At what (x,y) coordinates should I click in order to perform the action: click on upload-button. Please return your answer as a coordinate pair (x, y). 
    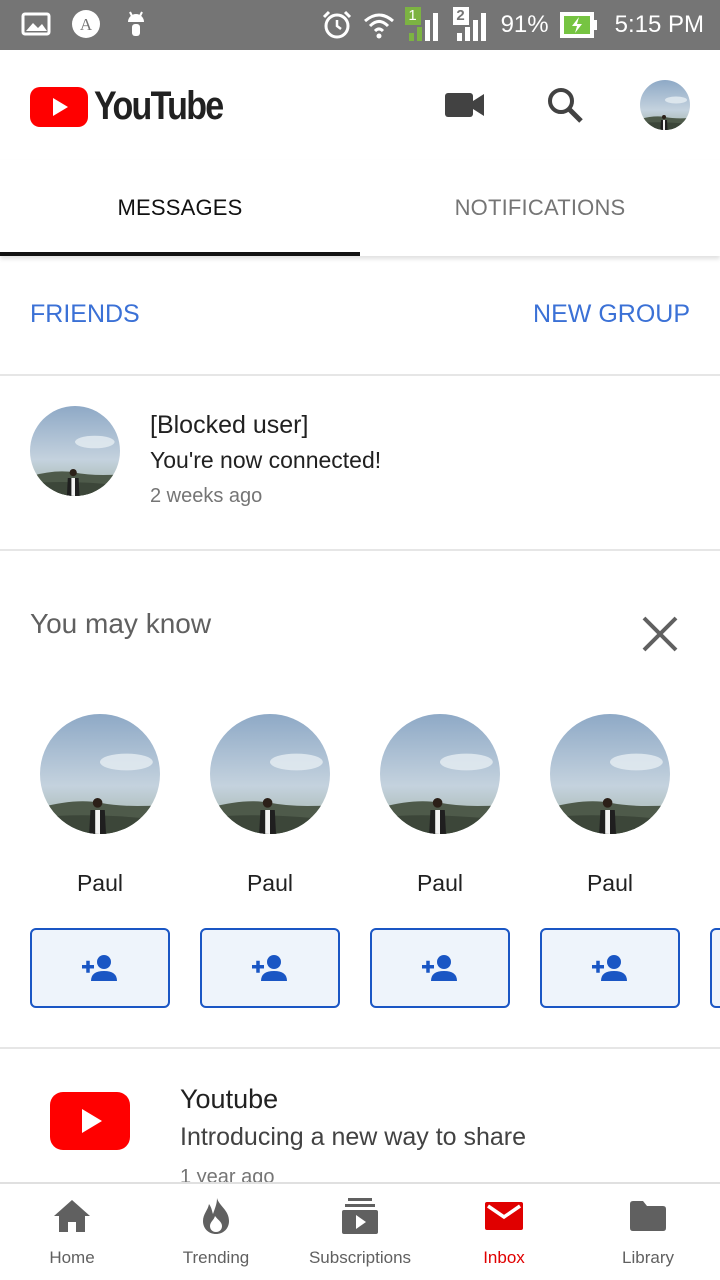
    Looking at the image, I should click on (465, 105).